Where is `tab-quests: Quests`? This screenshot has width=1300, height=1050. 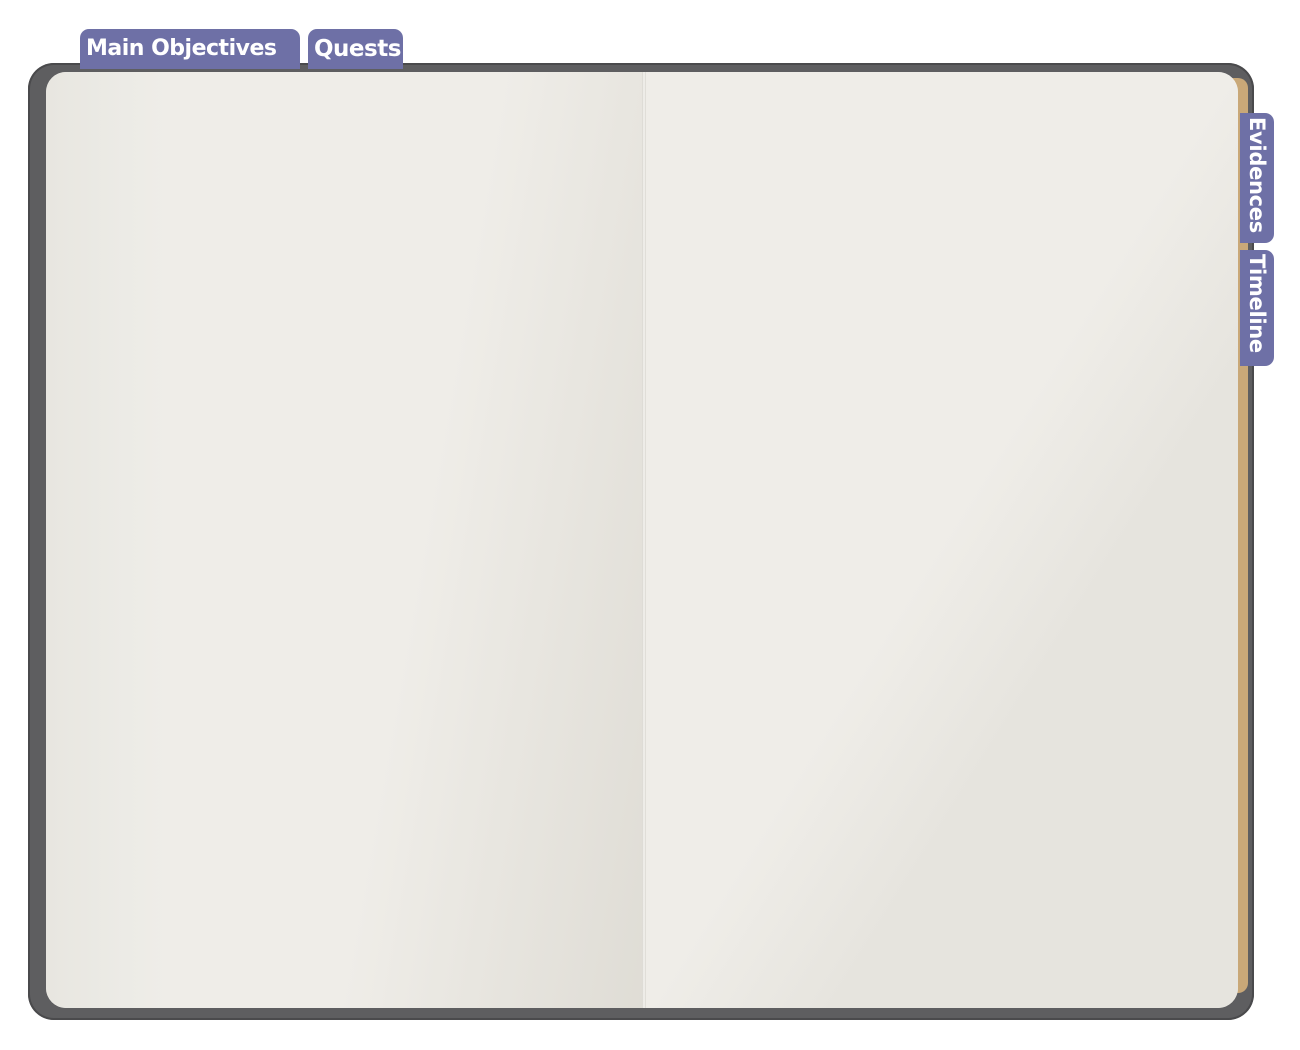 tab-quests: Quests is located at coordinates (355, 49).